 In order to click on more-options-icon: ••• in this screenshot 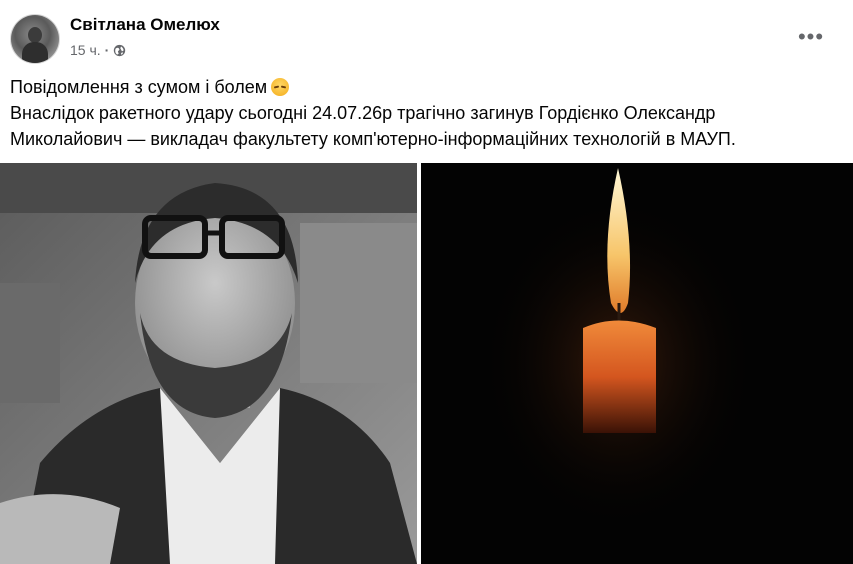, I will do `click(811, 36)`.